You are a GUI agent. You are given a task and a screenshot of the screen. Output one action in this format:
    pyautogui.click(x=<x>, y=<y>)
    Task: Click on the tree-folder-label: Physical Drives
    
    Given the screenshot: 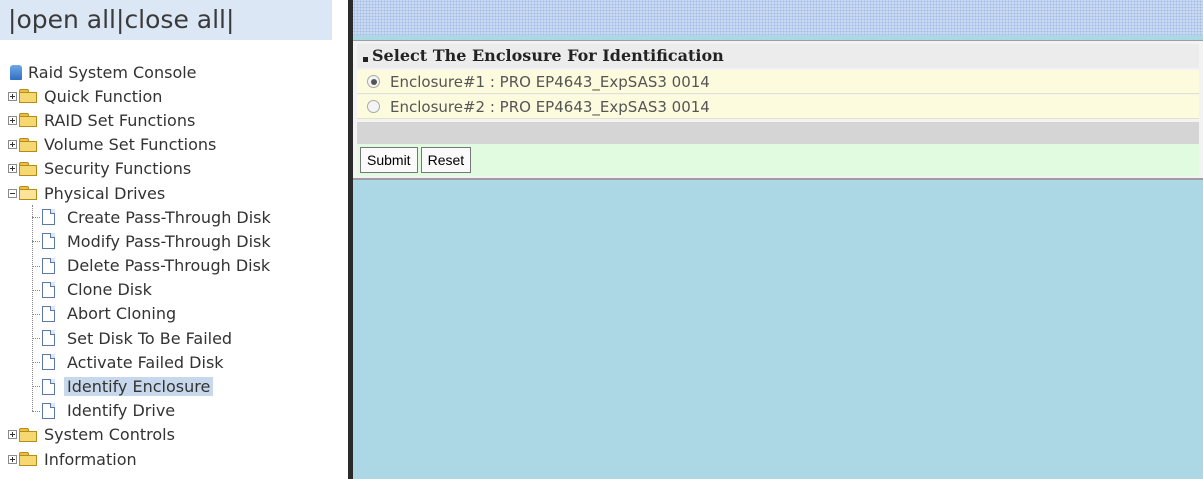 What is the action you would take?
    pyautogui.click(x=105, y=193)
    